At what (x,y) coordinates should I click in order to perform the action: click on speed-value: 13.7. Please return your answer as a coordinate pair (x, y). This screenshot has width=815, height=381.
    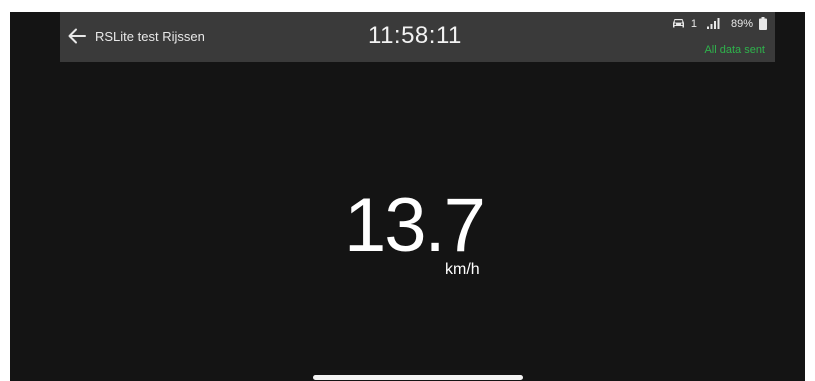
    Looking at the image, I should click on (415, 225).